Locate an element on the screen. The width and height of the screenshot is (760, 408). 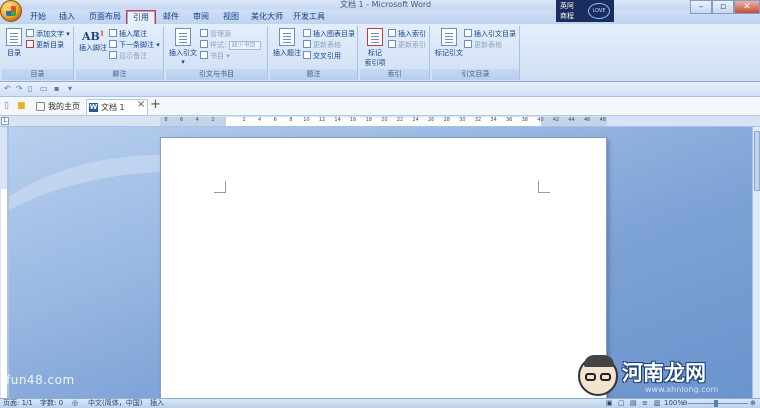
doc-tab-home: 我的主页 is located at coordinates (58, 107).